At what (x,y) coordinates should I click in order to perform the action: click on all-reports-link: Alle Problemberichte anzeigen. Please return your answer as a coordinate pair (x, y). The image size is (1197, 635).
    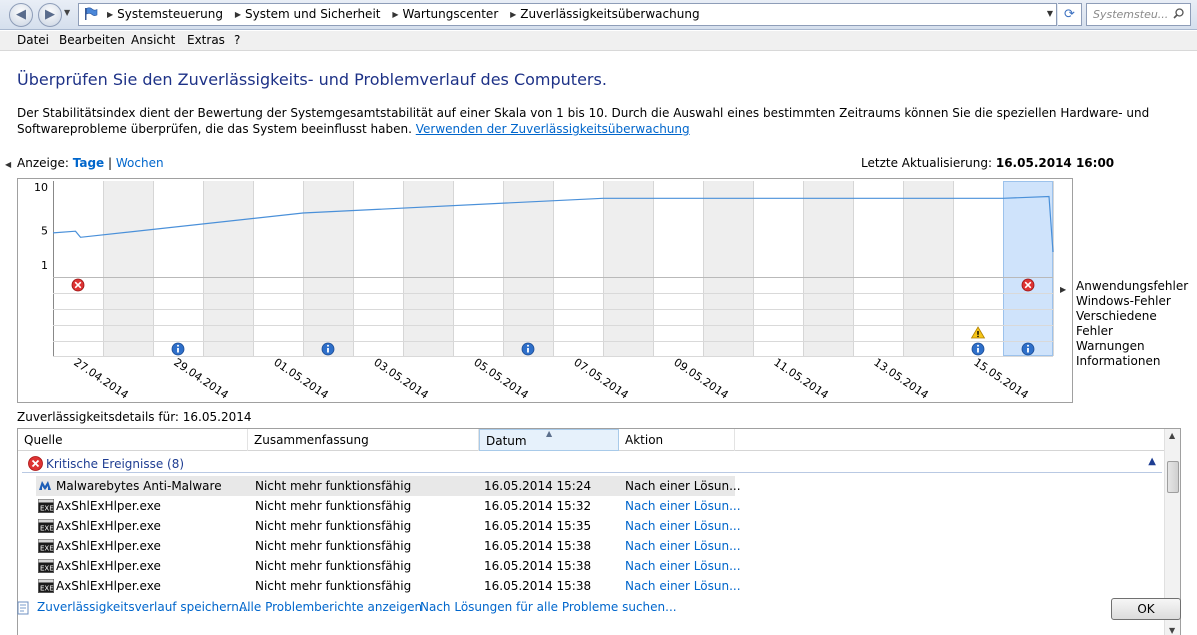
    Looking at the image, I should click on (330, 607).